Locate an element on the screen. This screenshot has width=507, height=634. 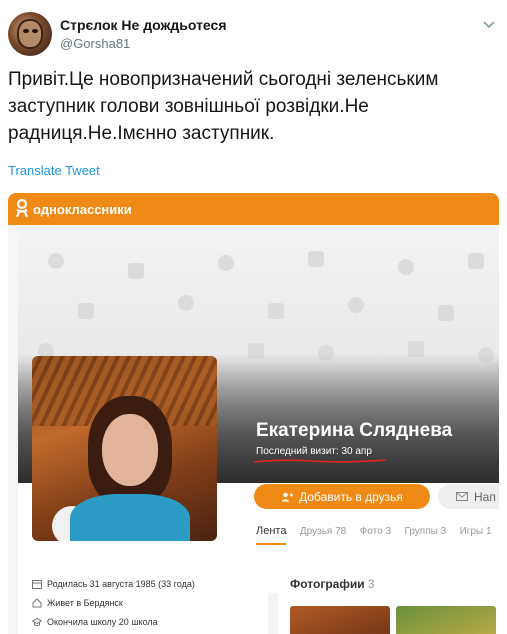
profile-tabs: Лента Друзья 78 Фото 3 Группы 3 Игры 1 is located at coordinates (377, 534).